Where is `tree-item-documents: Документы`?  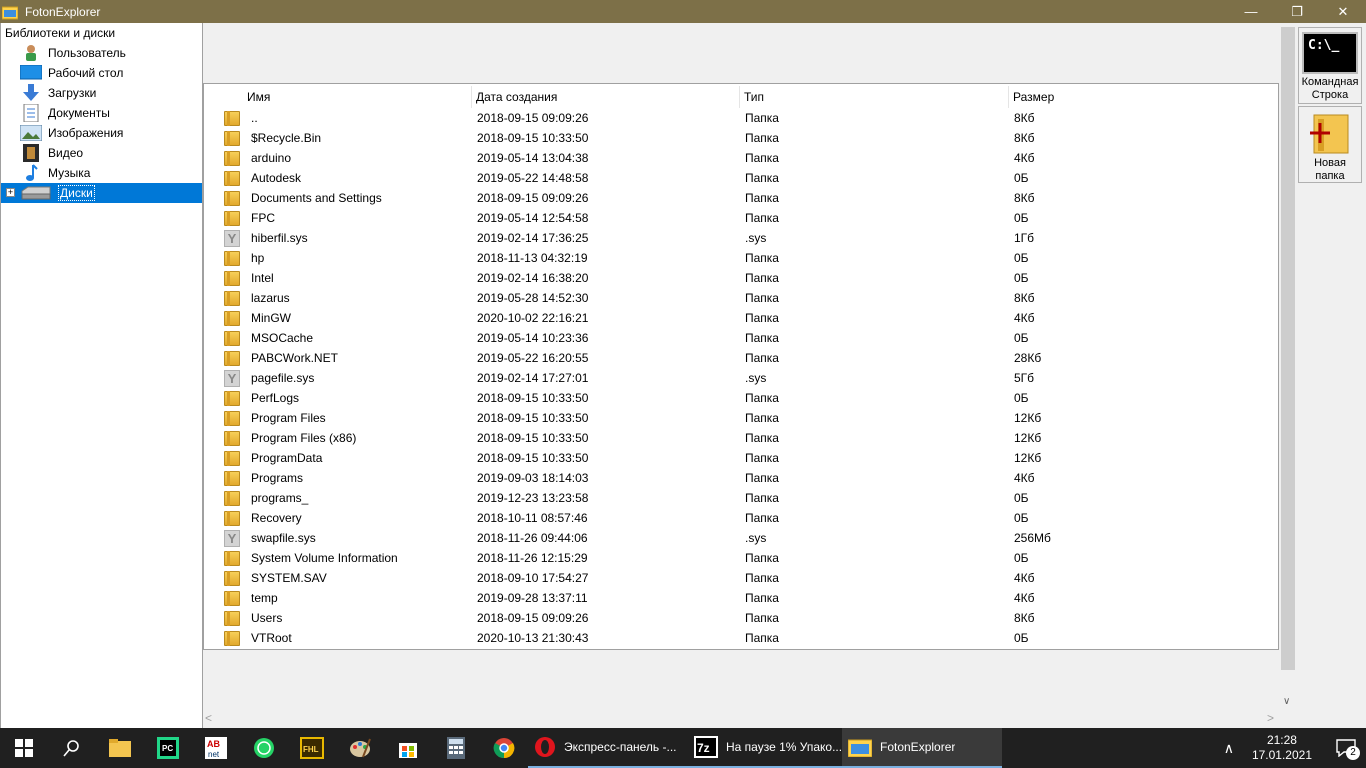 tree-item-documents: Документы is located at coordinates (101, 113).